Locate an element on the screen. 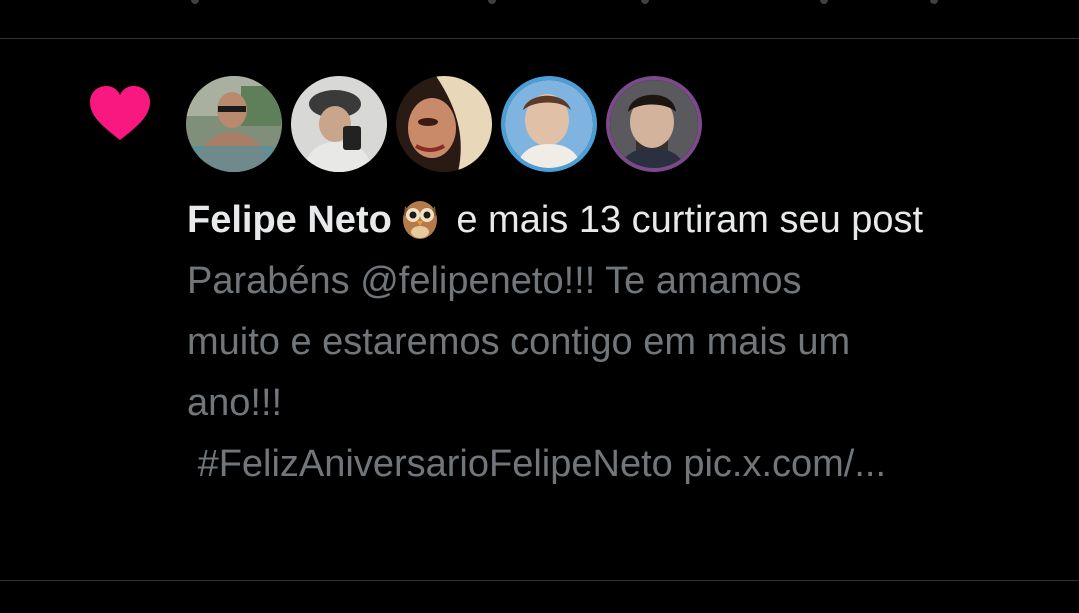 Image resolution: width=1079 pixels, height=613 pixels. notification-headline: Felipe Neto e mais 13 curtiram seu post is located at coordinates (607, 220).